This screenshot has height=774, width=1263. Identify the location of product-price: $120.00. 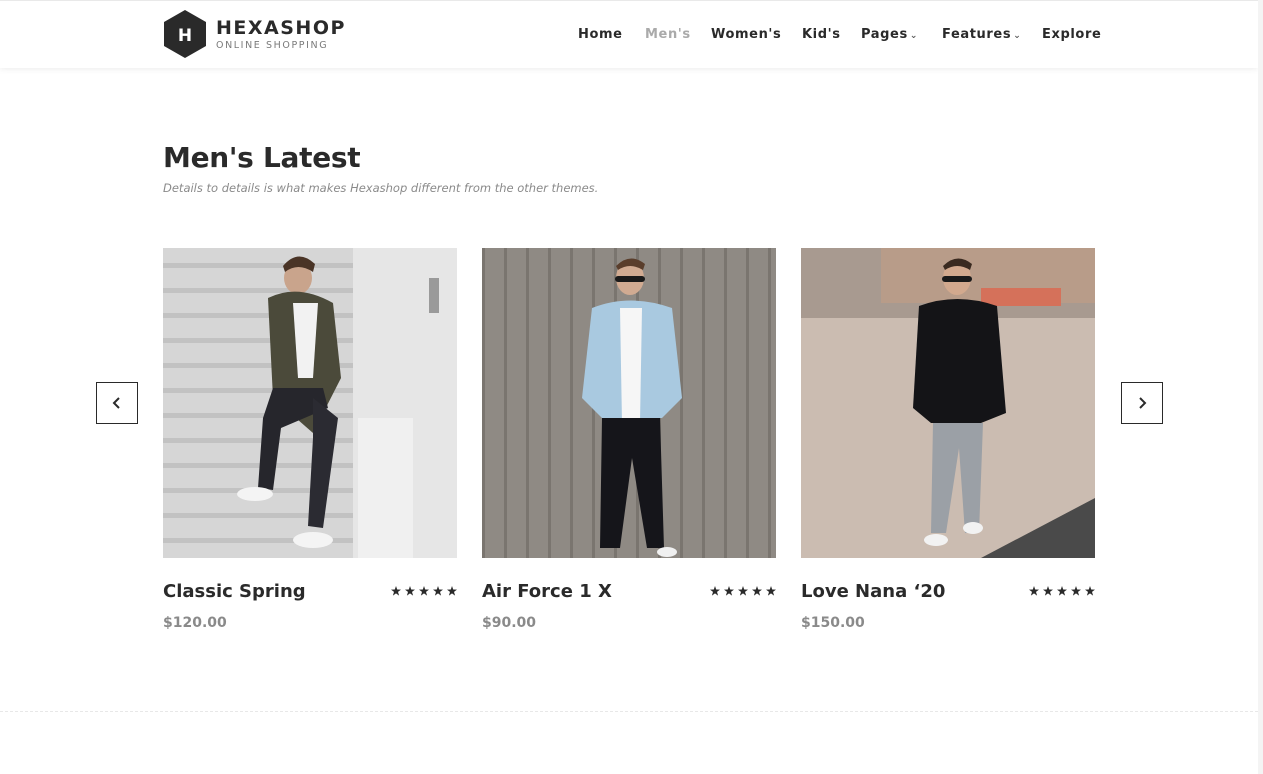
(195, 623).